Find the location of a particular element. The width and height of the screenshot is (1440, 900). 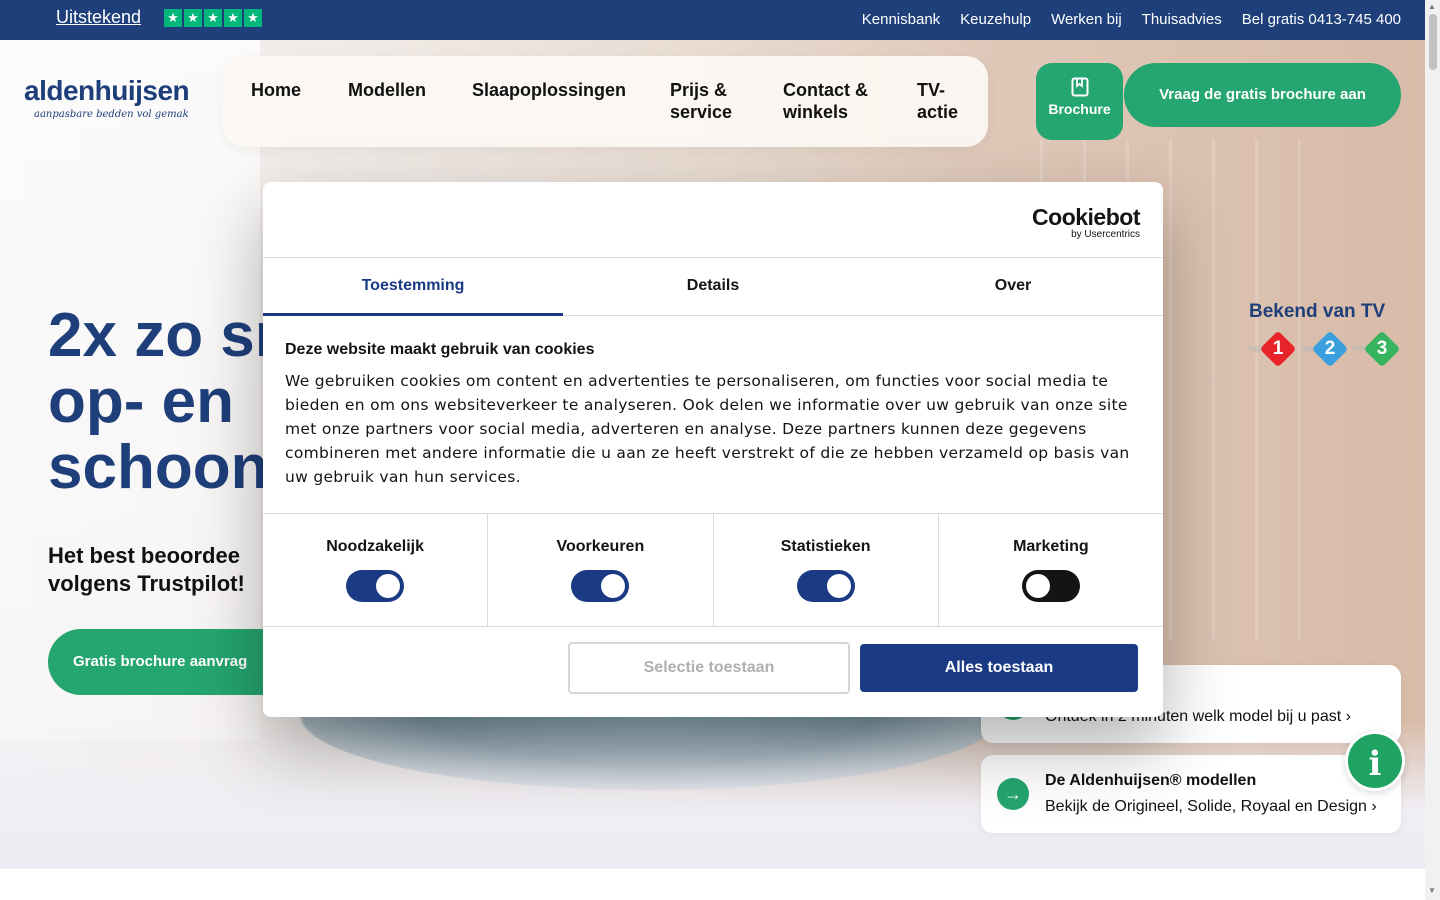

npo1-logo: npo 1 is located at coordinates (1273, 349).